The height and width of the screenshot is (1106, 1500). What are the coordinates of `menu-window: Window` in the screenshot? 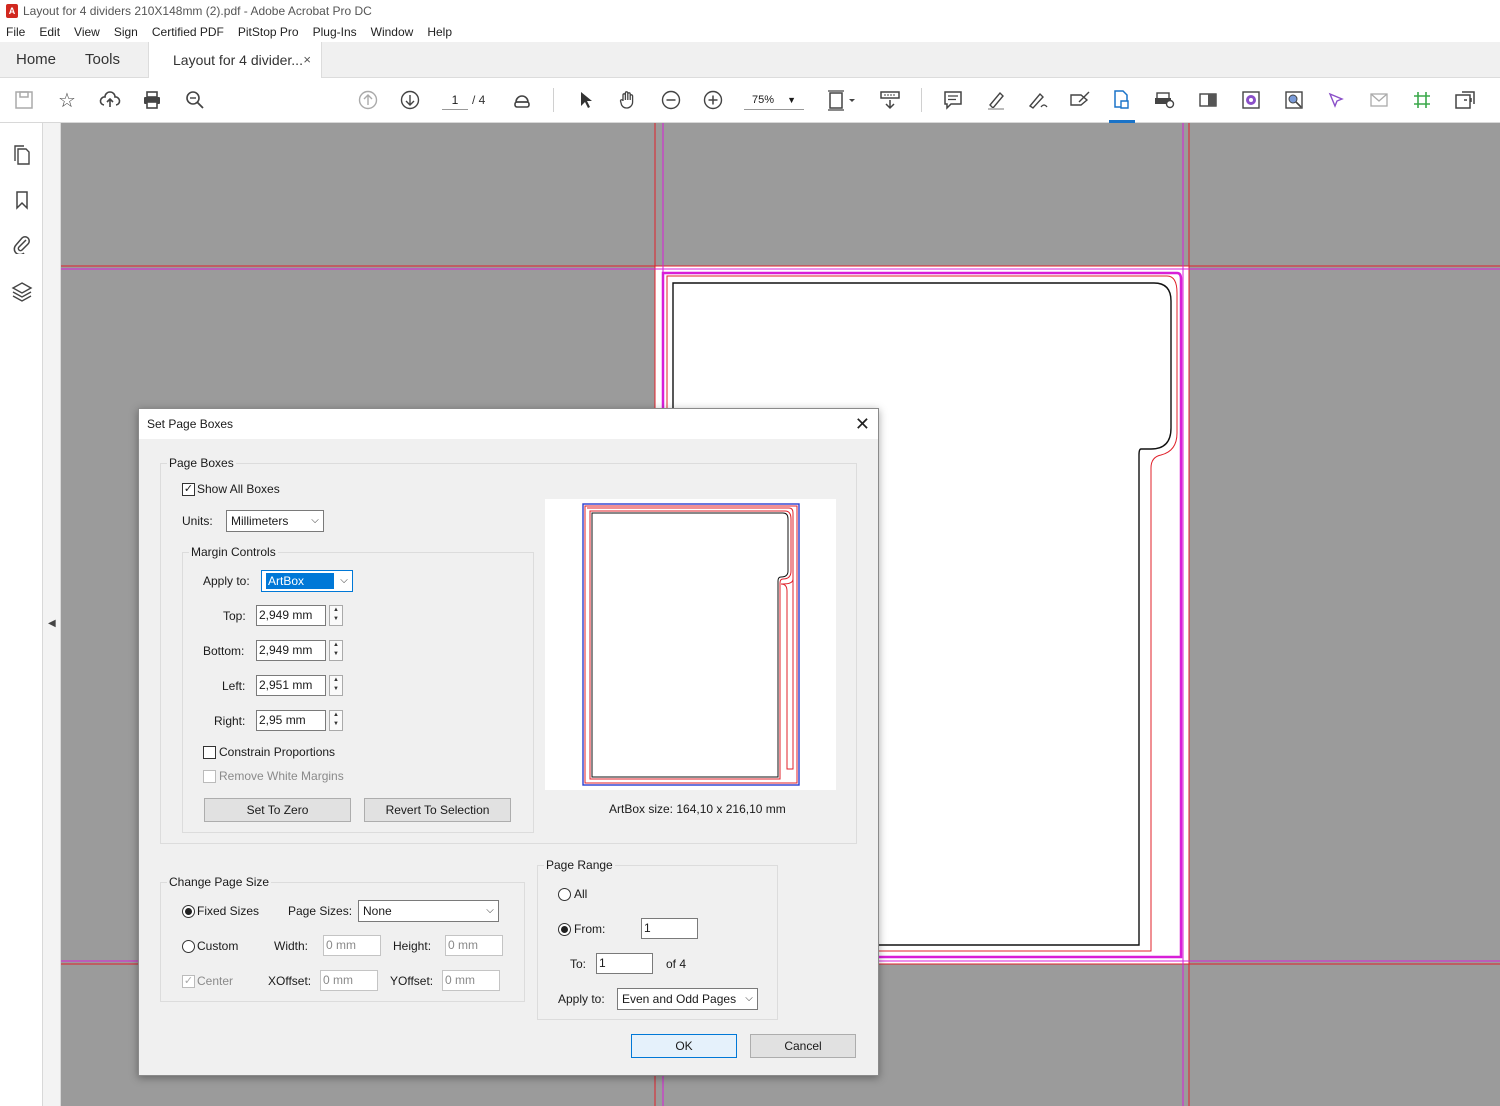 It's located at (392, 32).